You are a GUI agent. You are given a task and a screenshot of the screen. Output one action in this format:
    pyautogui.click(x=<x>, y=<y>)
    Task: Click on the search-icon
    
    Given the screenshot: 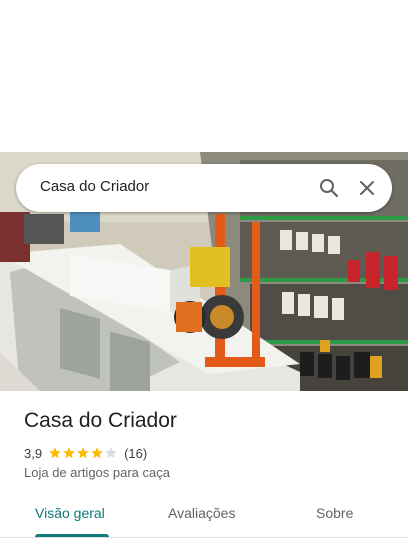 What is the action you would take?
    pyautogui.click(x=329, y=188)
    